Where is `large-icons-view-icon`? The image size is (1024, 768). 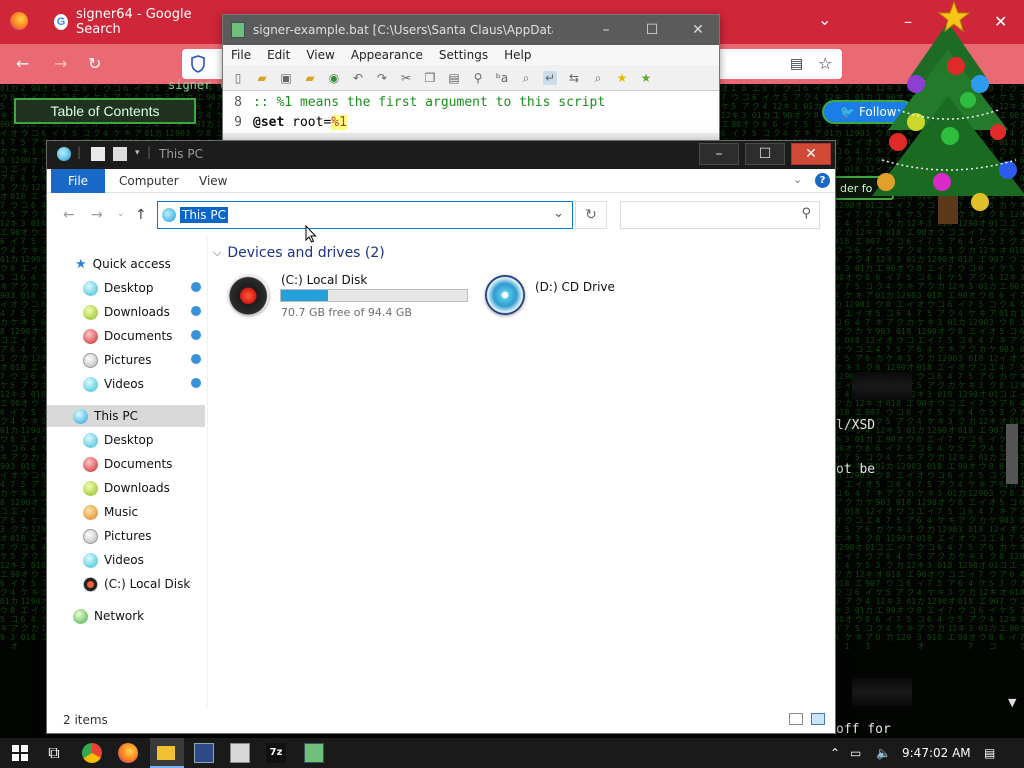
large-icons-view-icon is located at coordinates (818, 719).